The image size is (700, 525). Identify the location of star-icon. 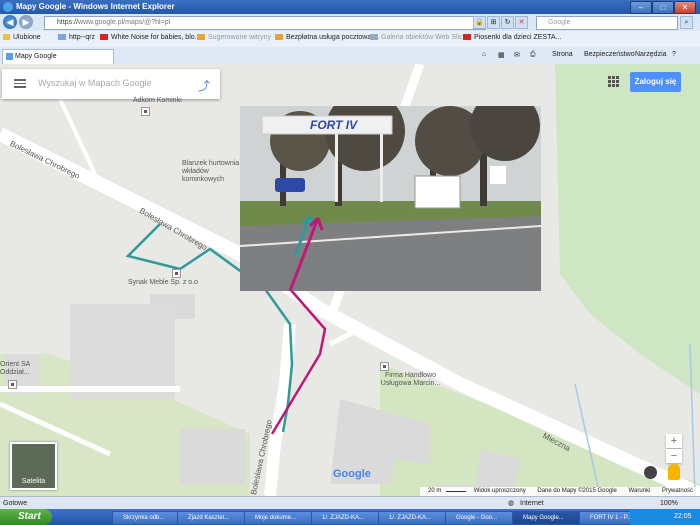
(6, 37).